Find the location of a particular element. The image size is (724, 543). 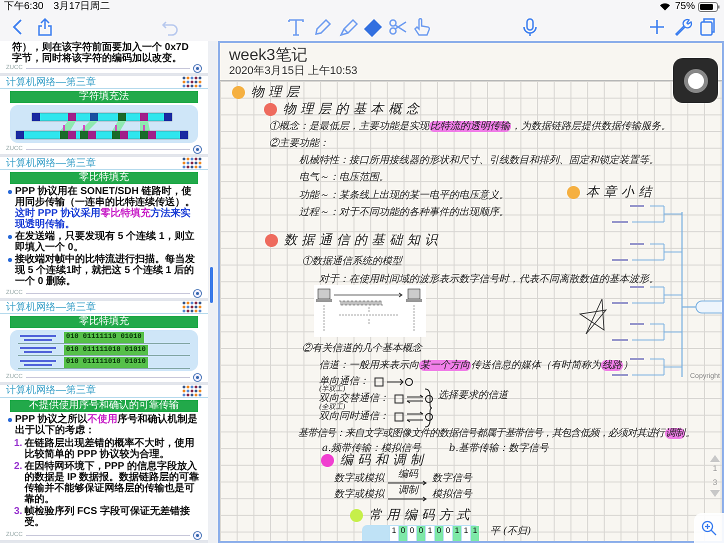

list-text: 在链路层出现差错的概率不大时，使用比较简单的 PPP 协议较为合理。 is located at coordinates (110, 449).